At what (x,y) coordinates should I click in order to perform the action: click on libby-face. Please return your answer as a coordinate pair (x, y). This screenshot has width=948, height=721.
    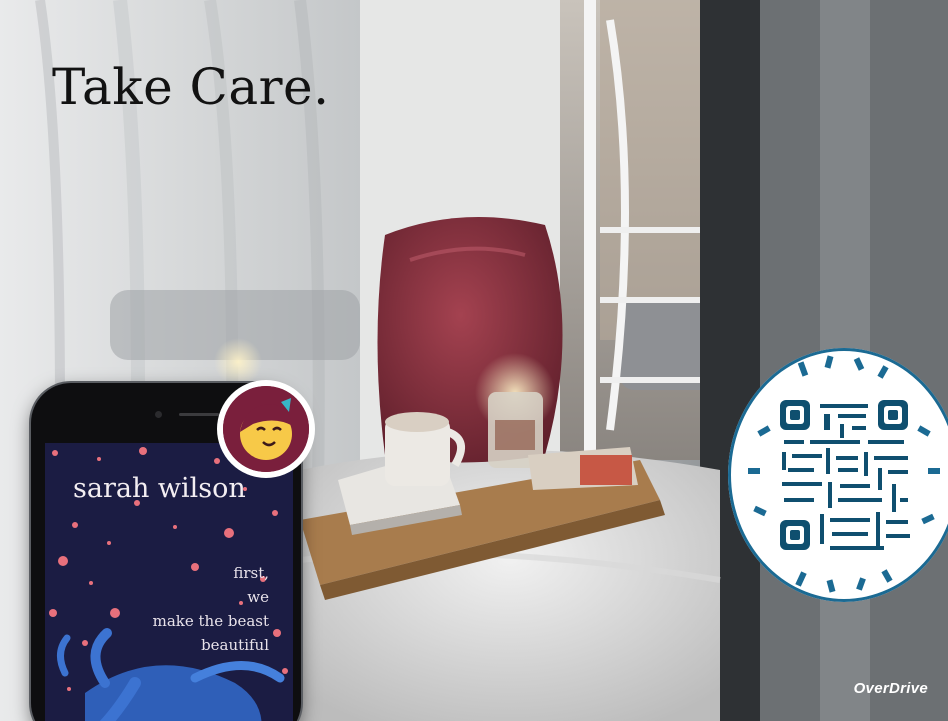
    Looking at the image, I should click on (266, 429).